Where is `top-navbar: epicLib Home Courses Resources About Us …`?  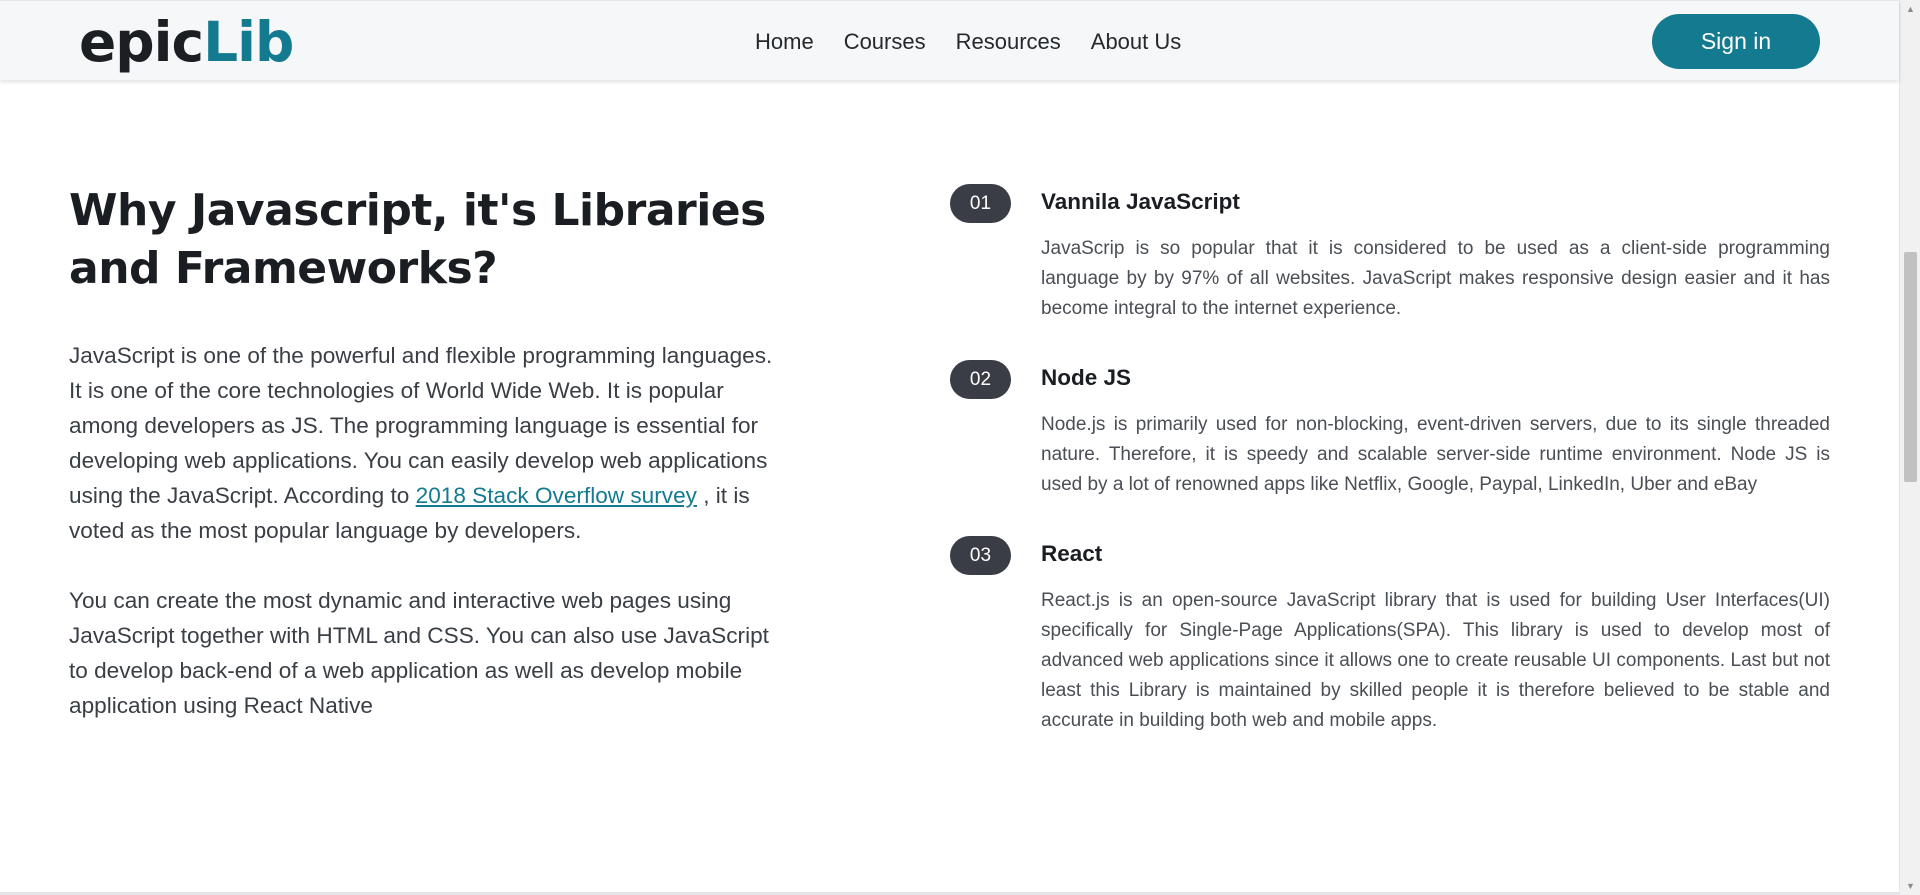 top-navbar: epicLib Home Courses Resources About Us … is located at coordinates (949, 40).